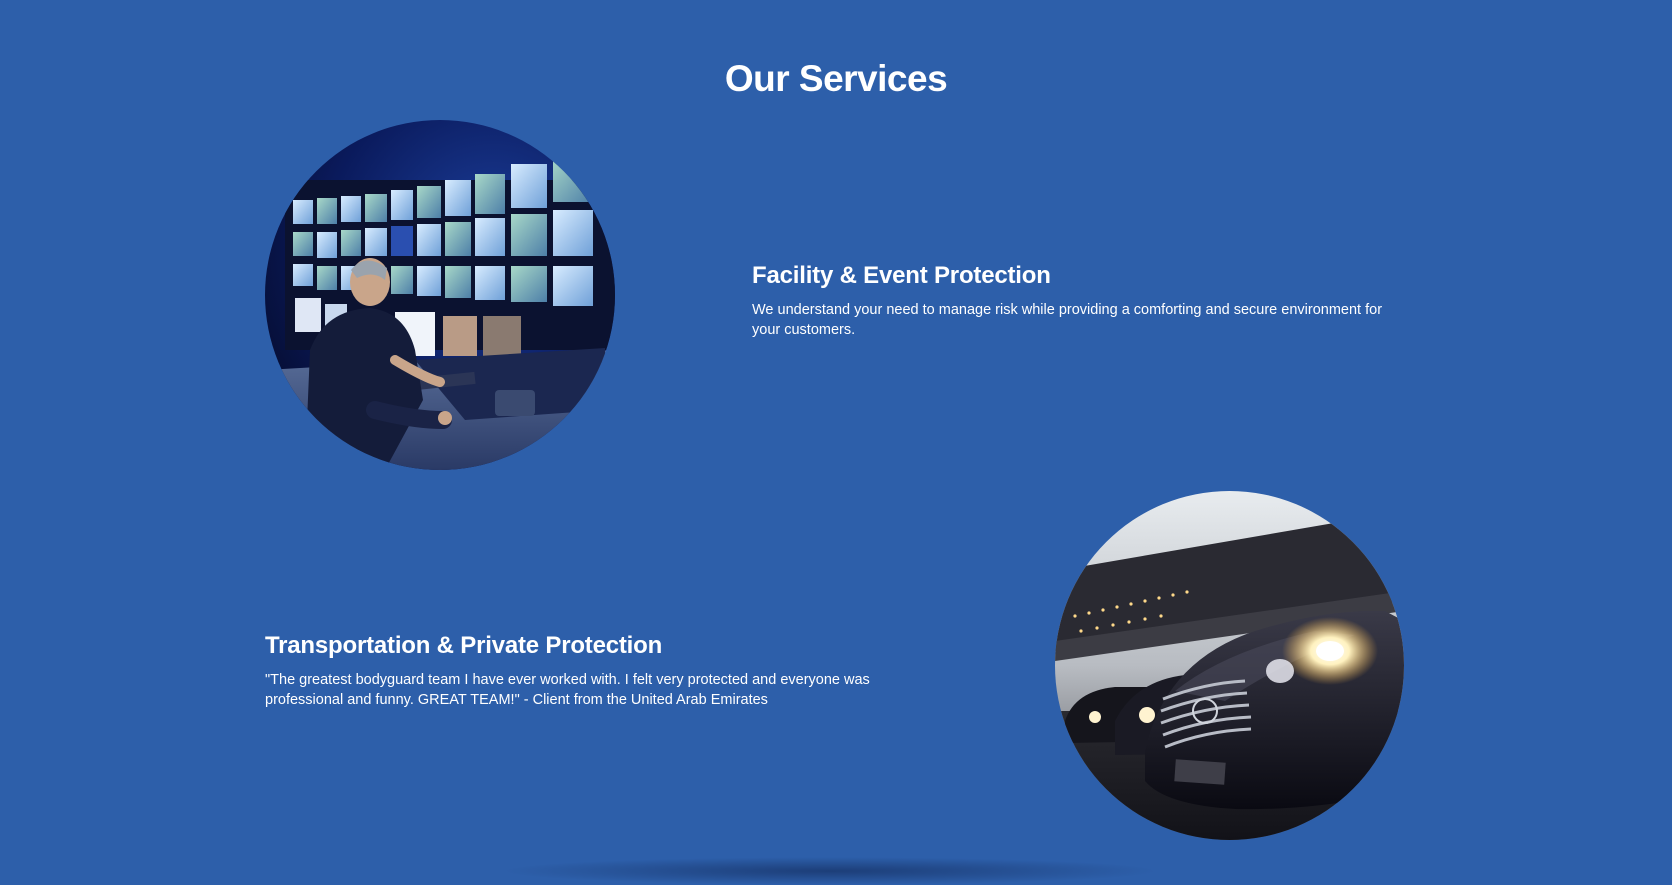  I want to click on section-bottom-shadow, so click(830, 871).